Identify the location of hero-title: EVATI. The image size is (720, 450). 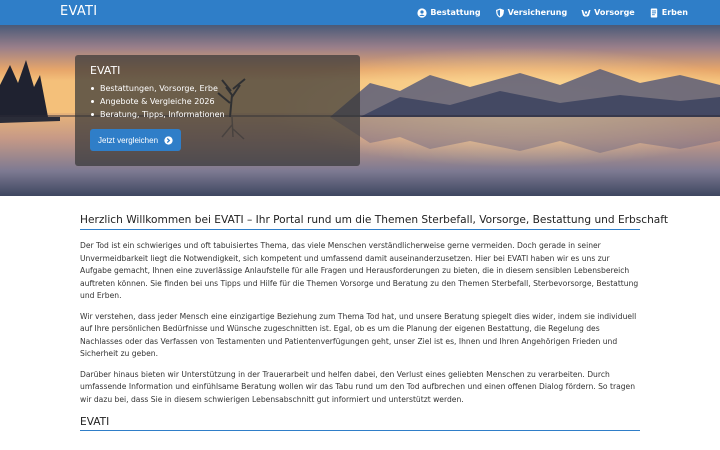
(105, 70).